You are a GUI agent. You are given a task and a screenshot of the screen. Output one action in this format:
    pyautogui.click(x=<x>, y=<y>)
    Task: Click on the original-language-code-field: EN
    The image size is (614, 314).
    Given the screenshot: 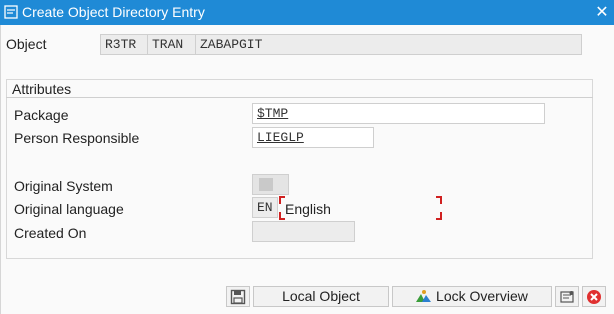 What is the action you would take?
    pyautogui.click(x=265, y=207)
    